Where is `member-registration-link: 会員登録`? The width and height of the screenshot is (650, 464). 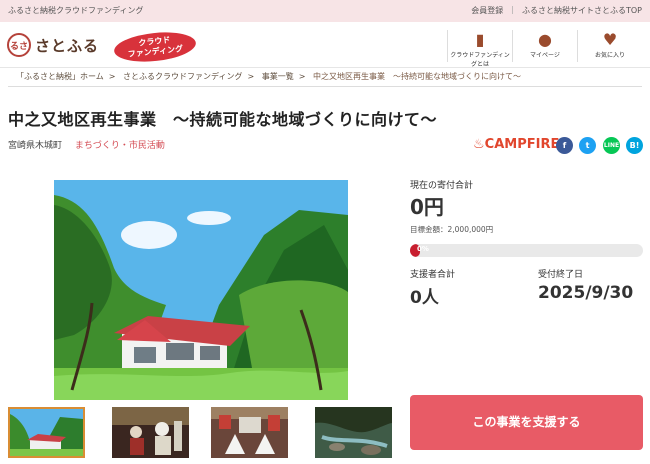 member-registration-link: 会員登録 is located at coordinates (487, 10).